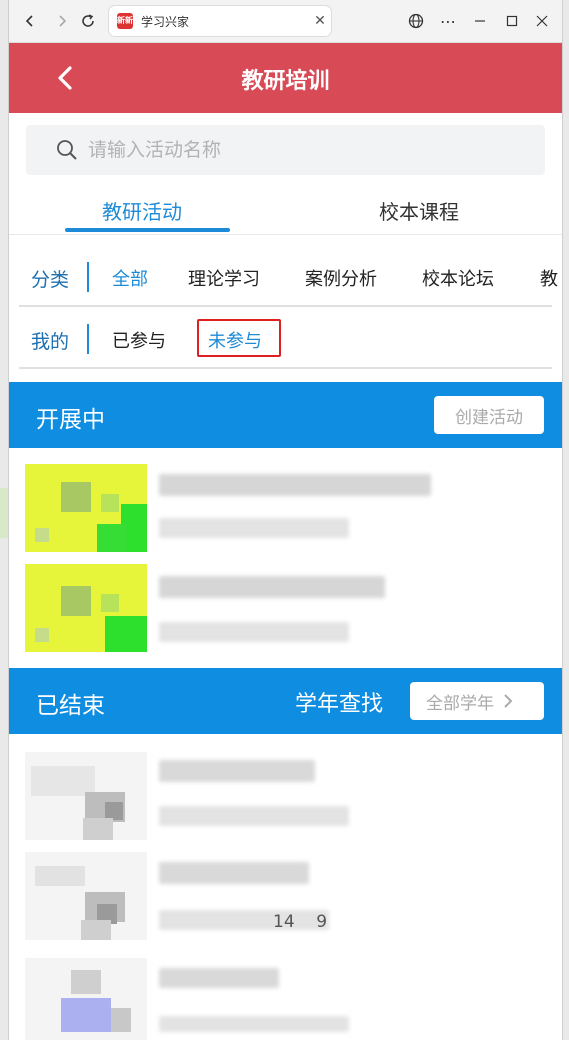 The image size is (569, 1040). Describe the element at coordinates (290, 276) in the screenshot. I see `category-filter-row: 分类 全部 理论学习 案例分析 校本论坛 教` at that location.